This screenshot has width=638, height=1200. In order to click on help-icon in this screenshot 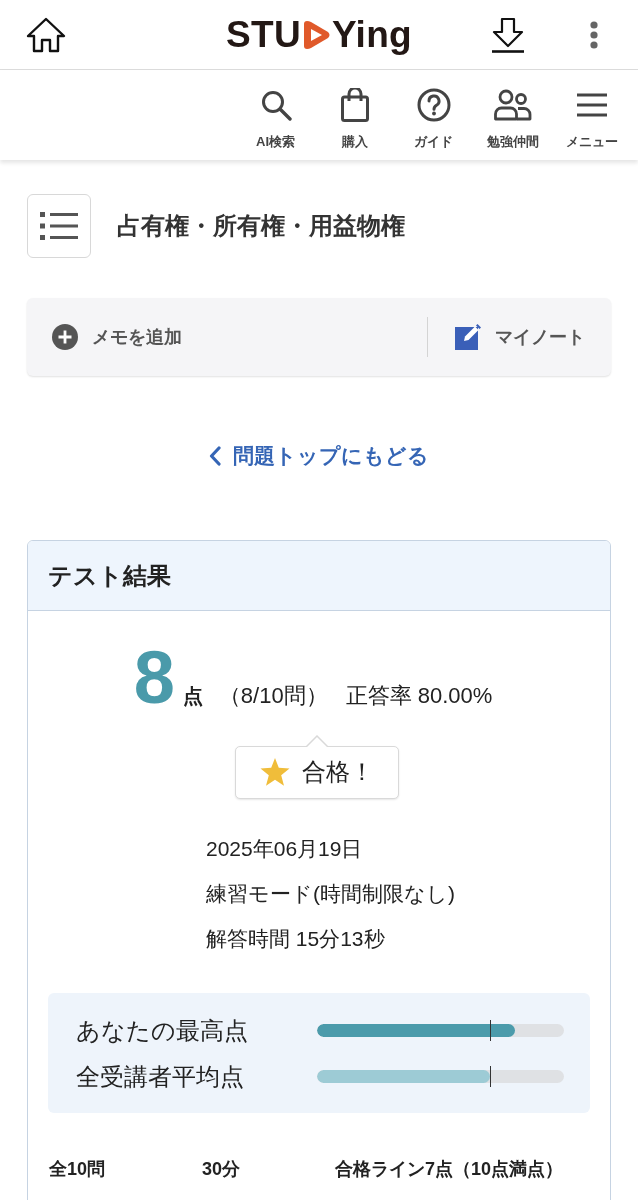, I will do `click(433, 105)`.